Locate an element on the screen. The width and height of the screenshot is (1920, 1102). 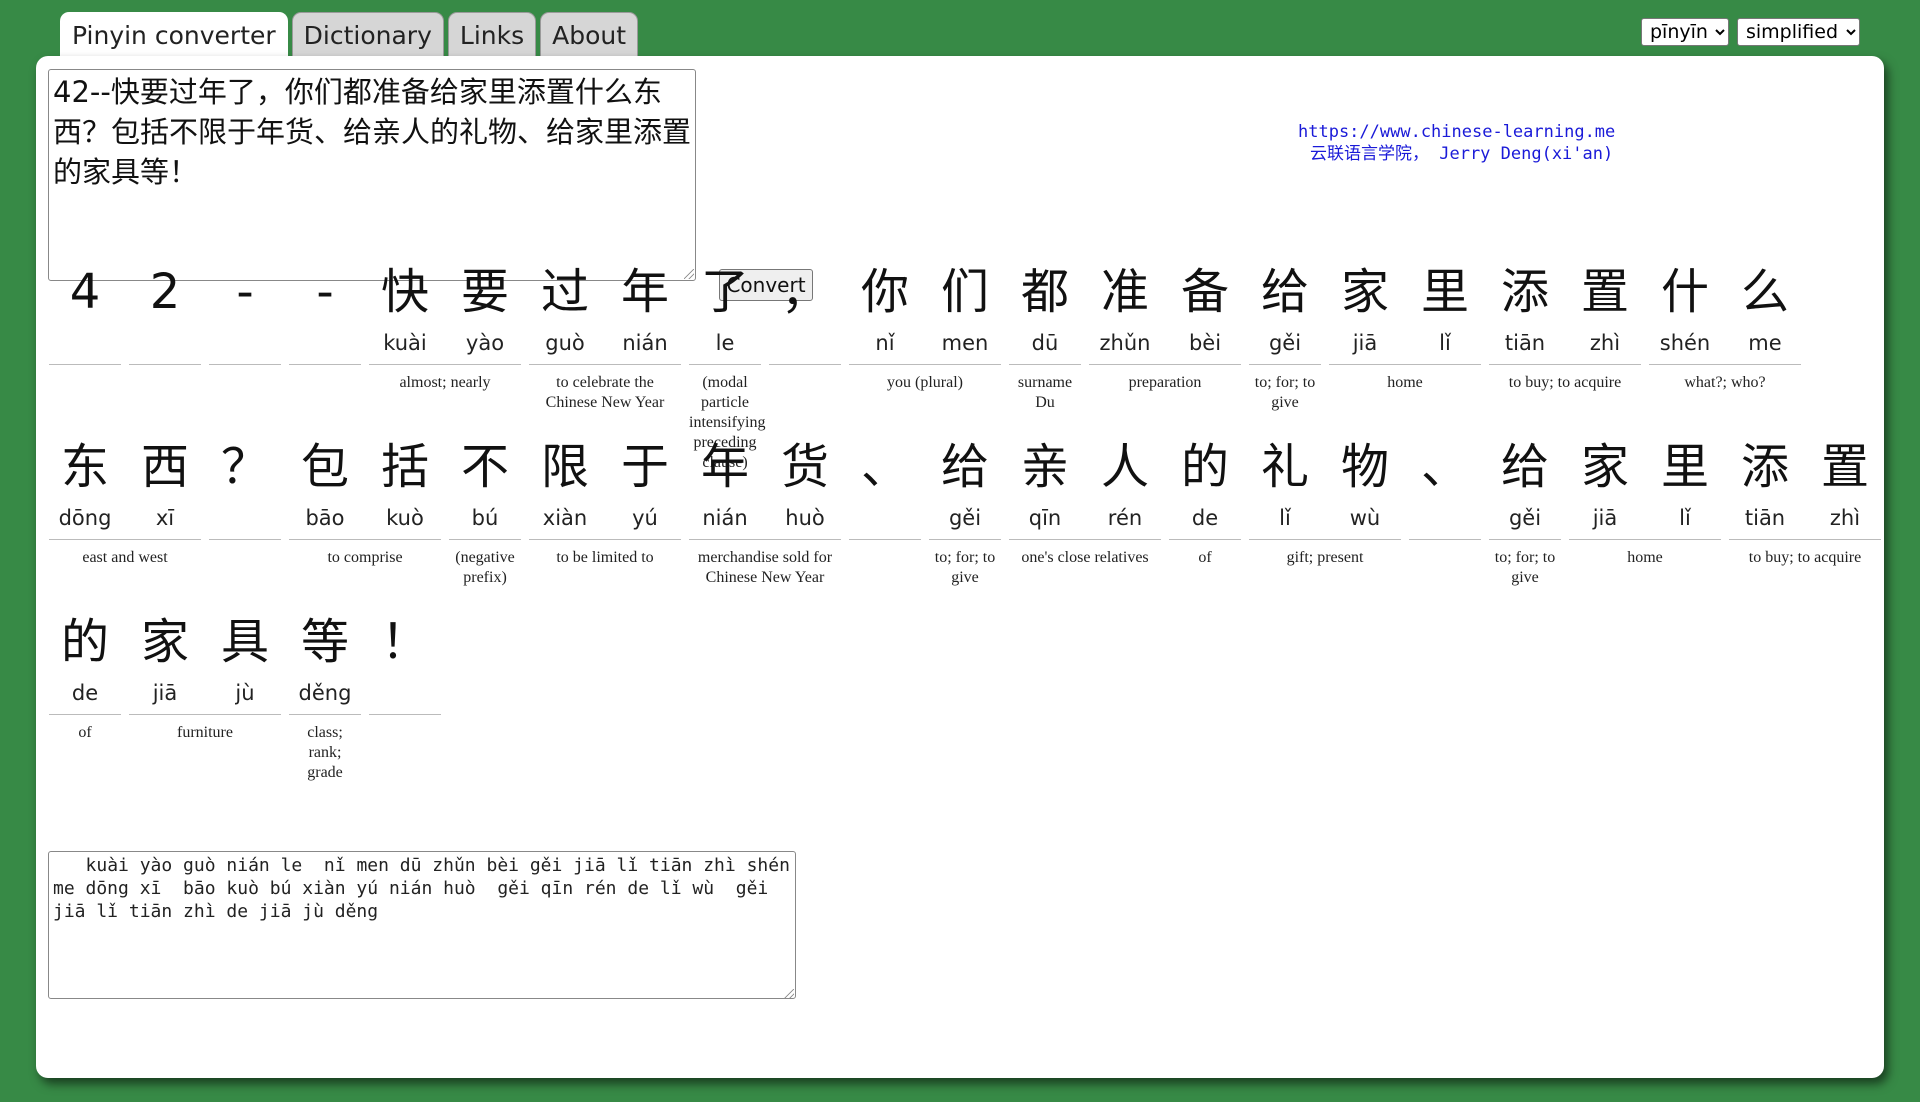
definition: gift; present is located at coordinates (1325, 557).